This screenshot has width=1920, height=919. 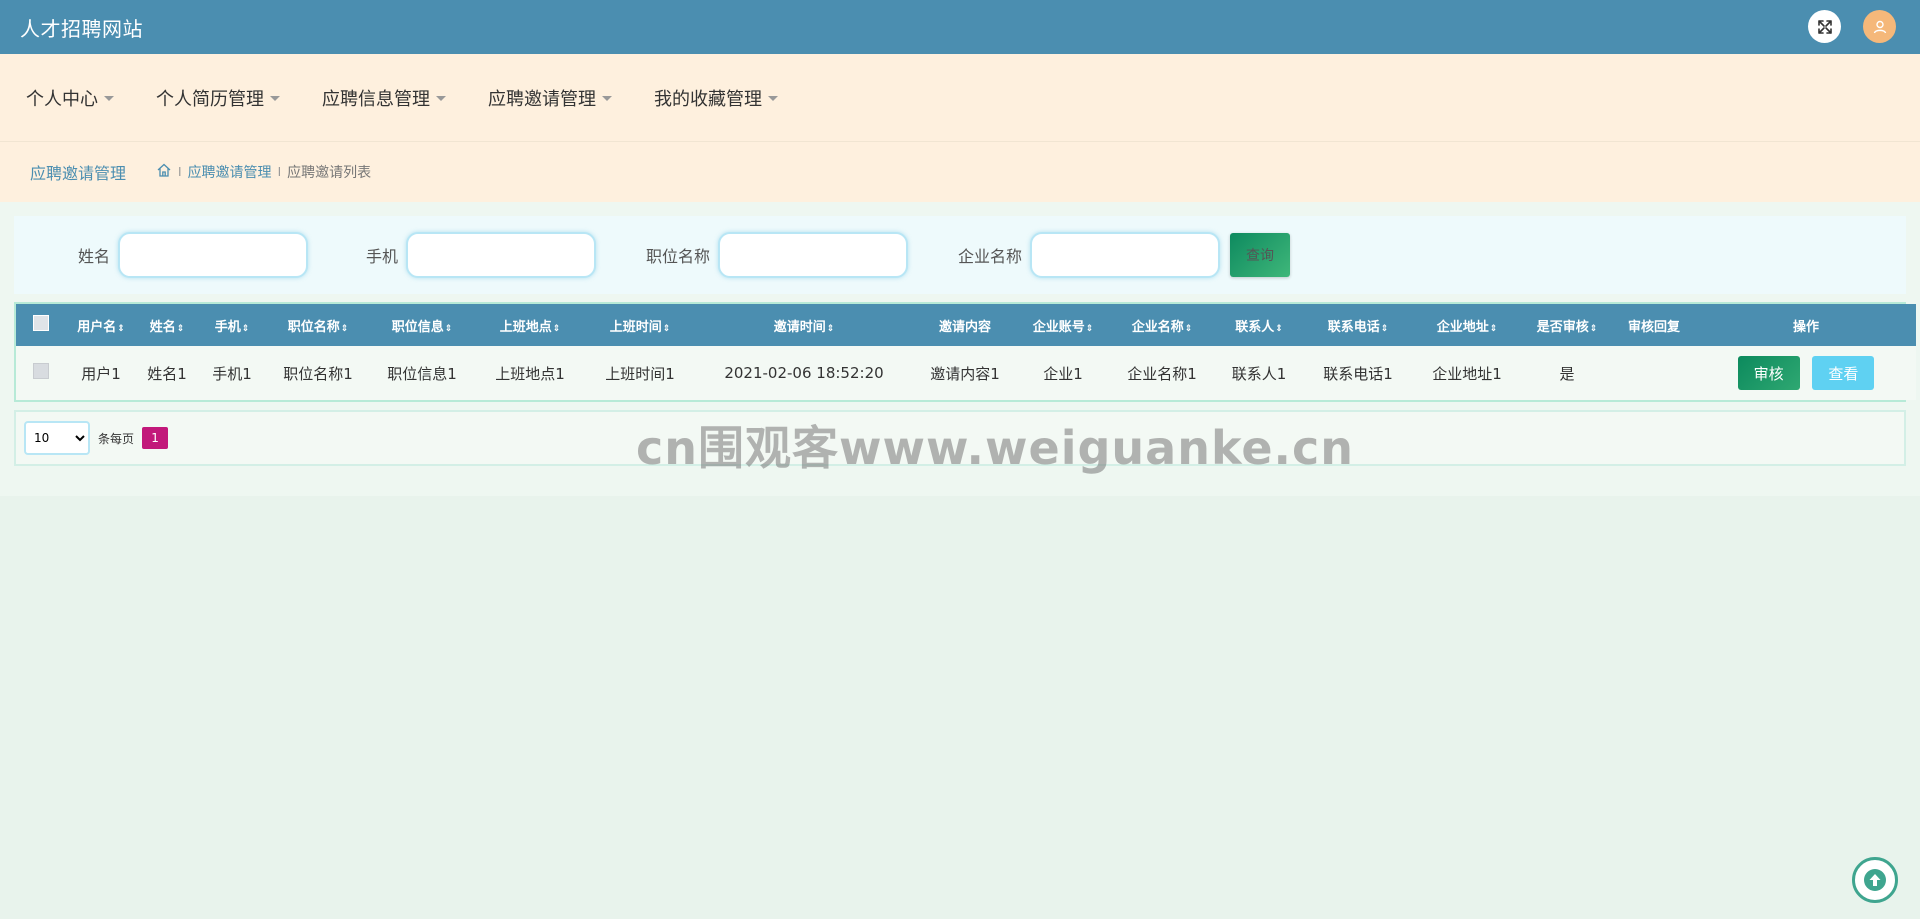 I want to click on nav-item-personal-center: 个人中心, so click(x=70, y=98).